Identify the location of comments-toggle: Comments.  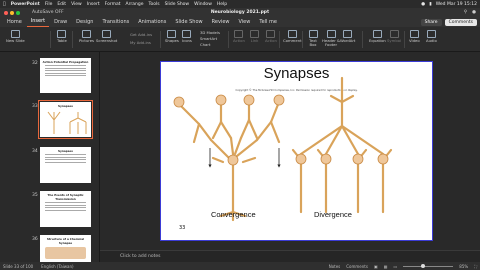
(357, 266).